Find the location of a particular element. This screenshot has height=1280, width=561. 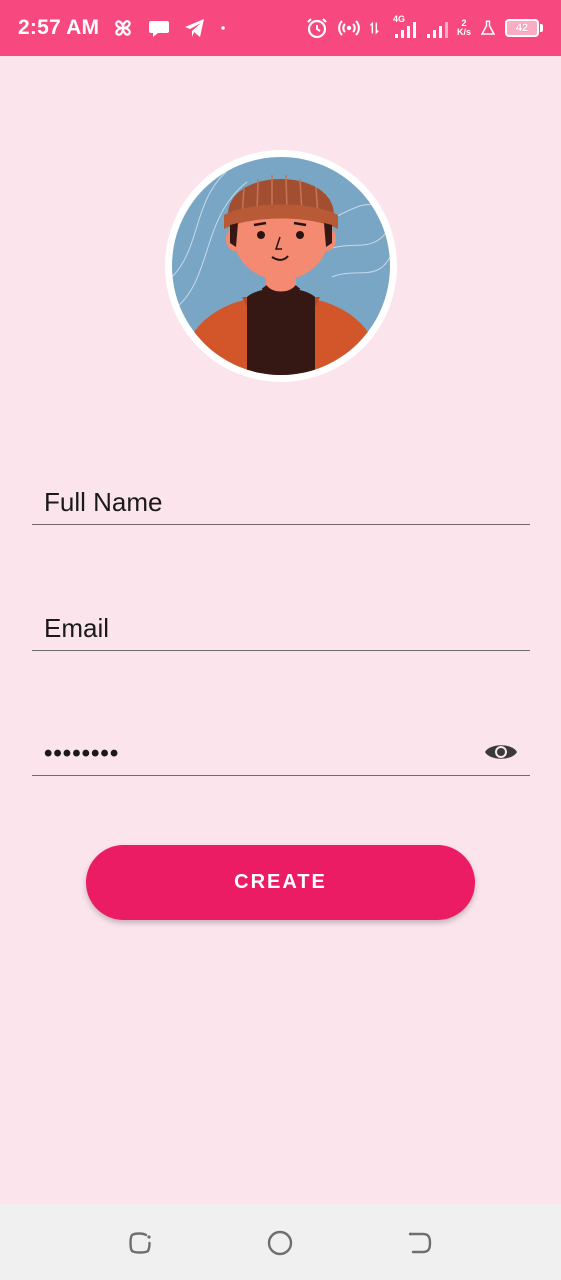

cellular-signal-1: 4G is located at coordinates (405, 27).